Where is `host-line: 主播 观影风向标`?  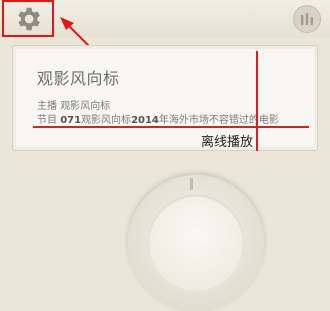
host-line: 主播 观影风向标 is located at coordinates (73, 104).